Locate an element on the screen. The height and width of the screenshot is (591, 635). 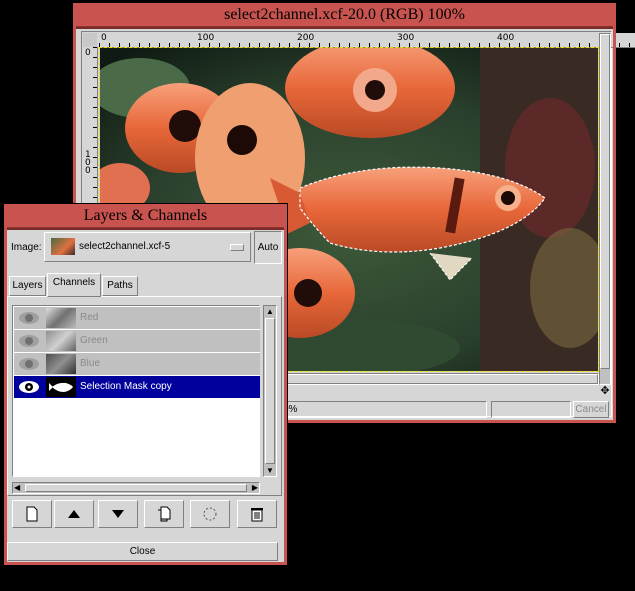
list-horizontal-scrollbar: ◀ ▶ is located at coordinates (136, 488).